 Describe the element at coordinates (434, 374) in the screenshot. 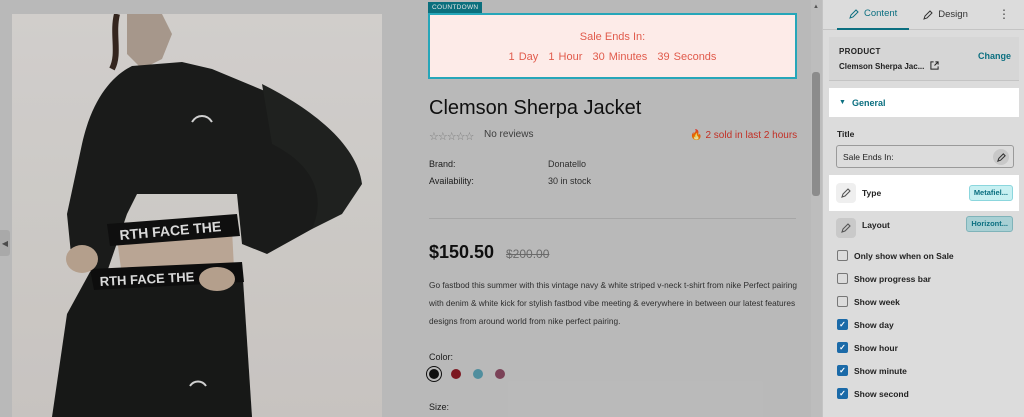

I see `color-swatch-black` at that location.